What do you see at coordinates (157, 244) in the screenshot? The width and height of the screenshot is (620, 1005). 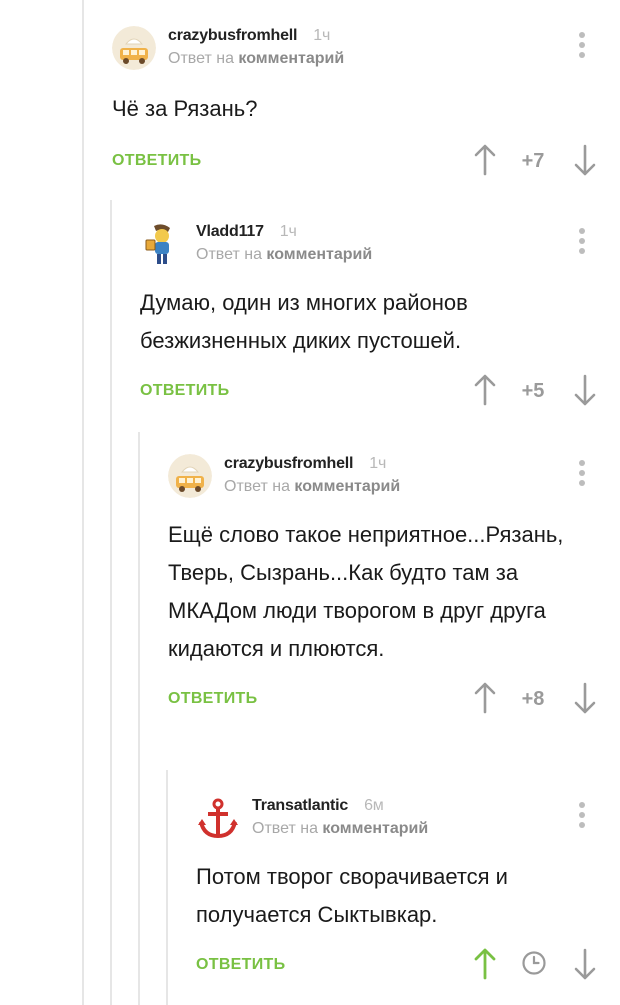 I see `character-avatar-icon` at bounding box center [157, 244].